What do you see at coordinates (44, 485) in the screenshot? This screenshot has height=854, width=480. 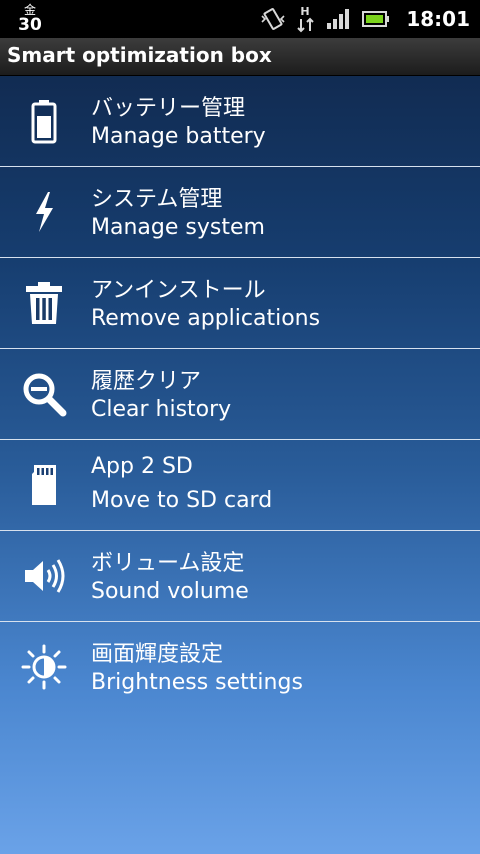 I see `sd-card-icon` at bounding box center [44, 485].